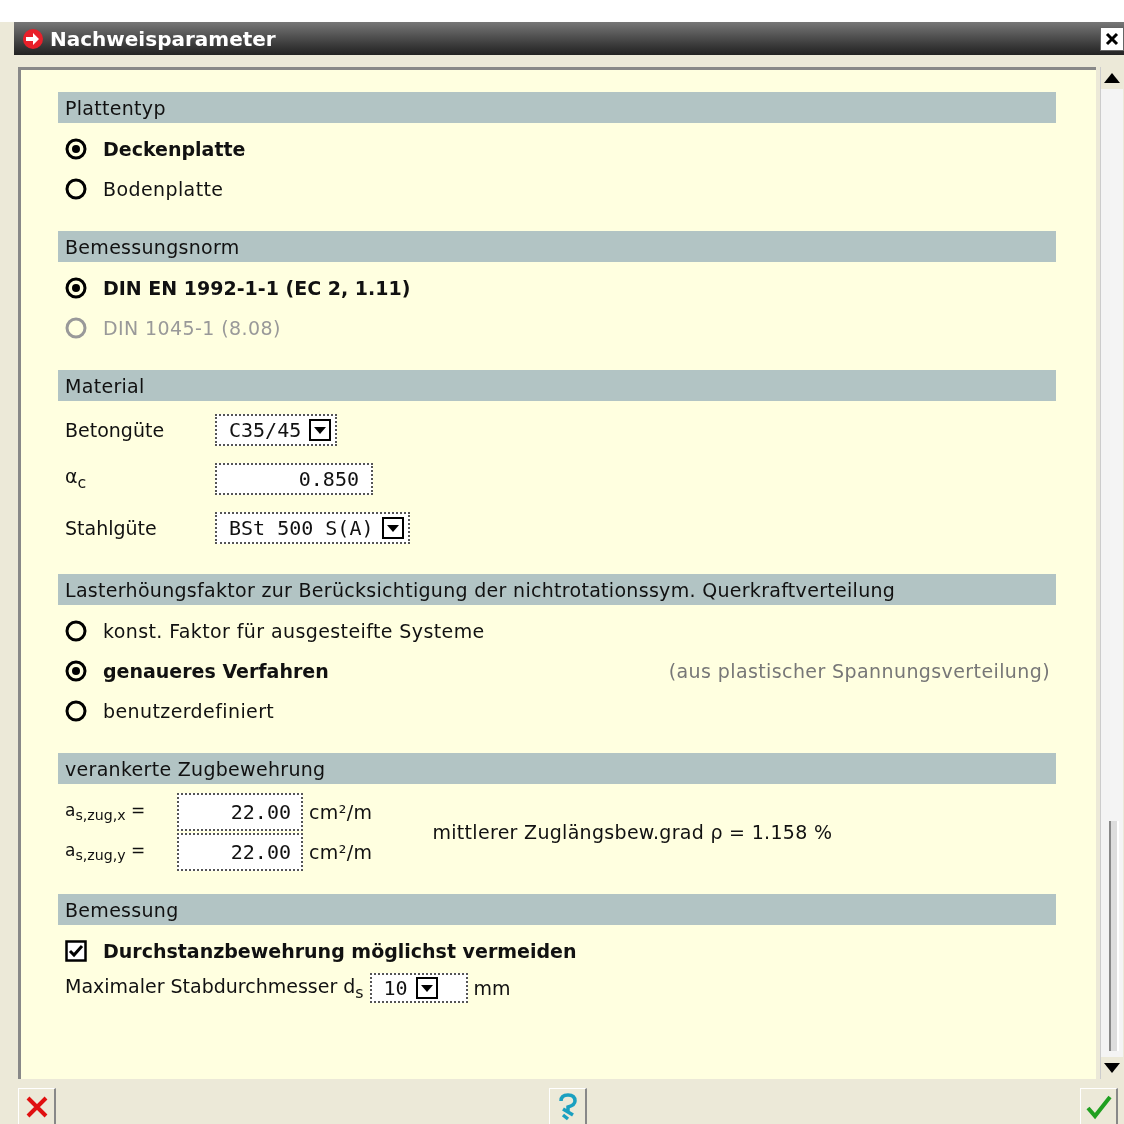 The width and height of the screenshot is (1124, 1124). What do you see at coordinates (257, 288) in the screenshot?
I see `option-label: DIN EN 1992-1-1 (EC 2, 1.11)` at bounding box center [257, 288].